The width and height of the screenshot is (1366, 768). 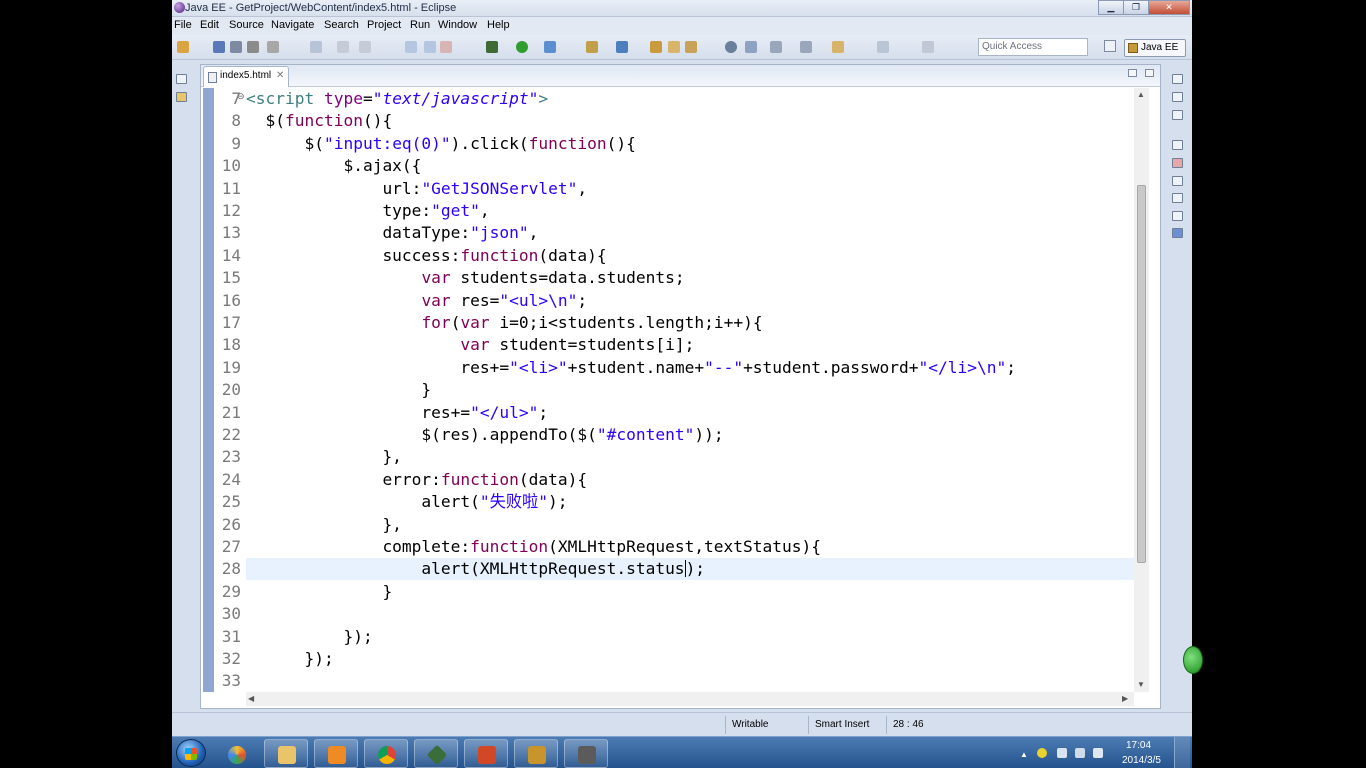 What do you see at coordinates (446, 47) in the screenshot?
I see `terminate-icon` at bounding box center [446, 47].